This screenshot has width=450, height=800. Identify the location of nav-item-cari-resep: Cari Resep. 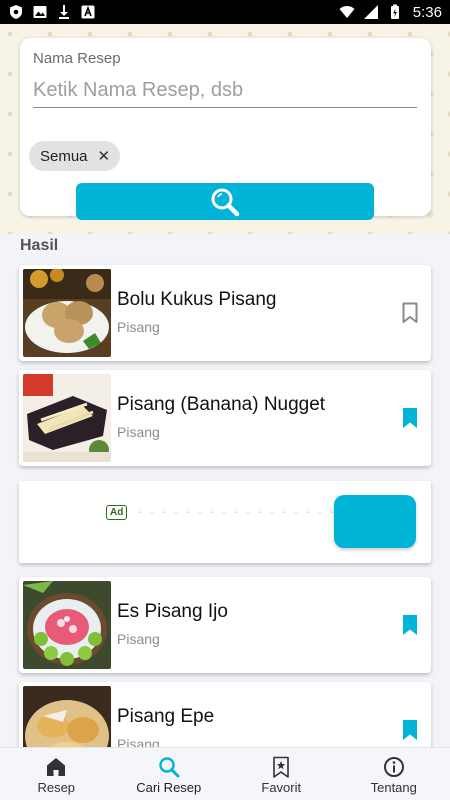
(169, 774).